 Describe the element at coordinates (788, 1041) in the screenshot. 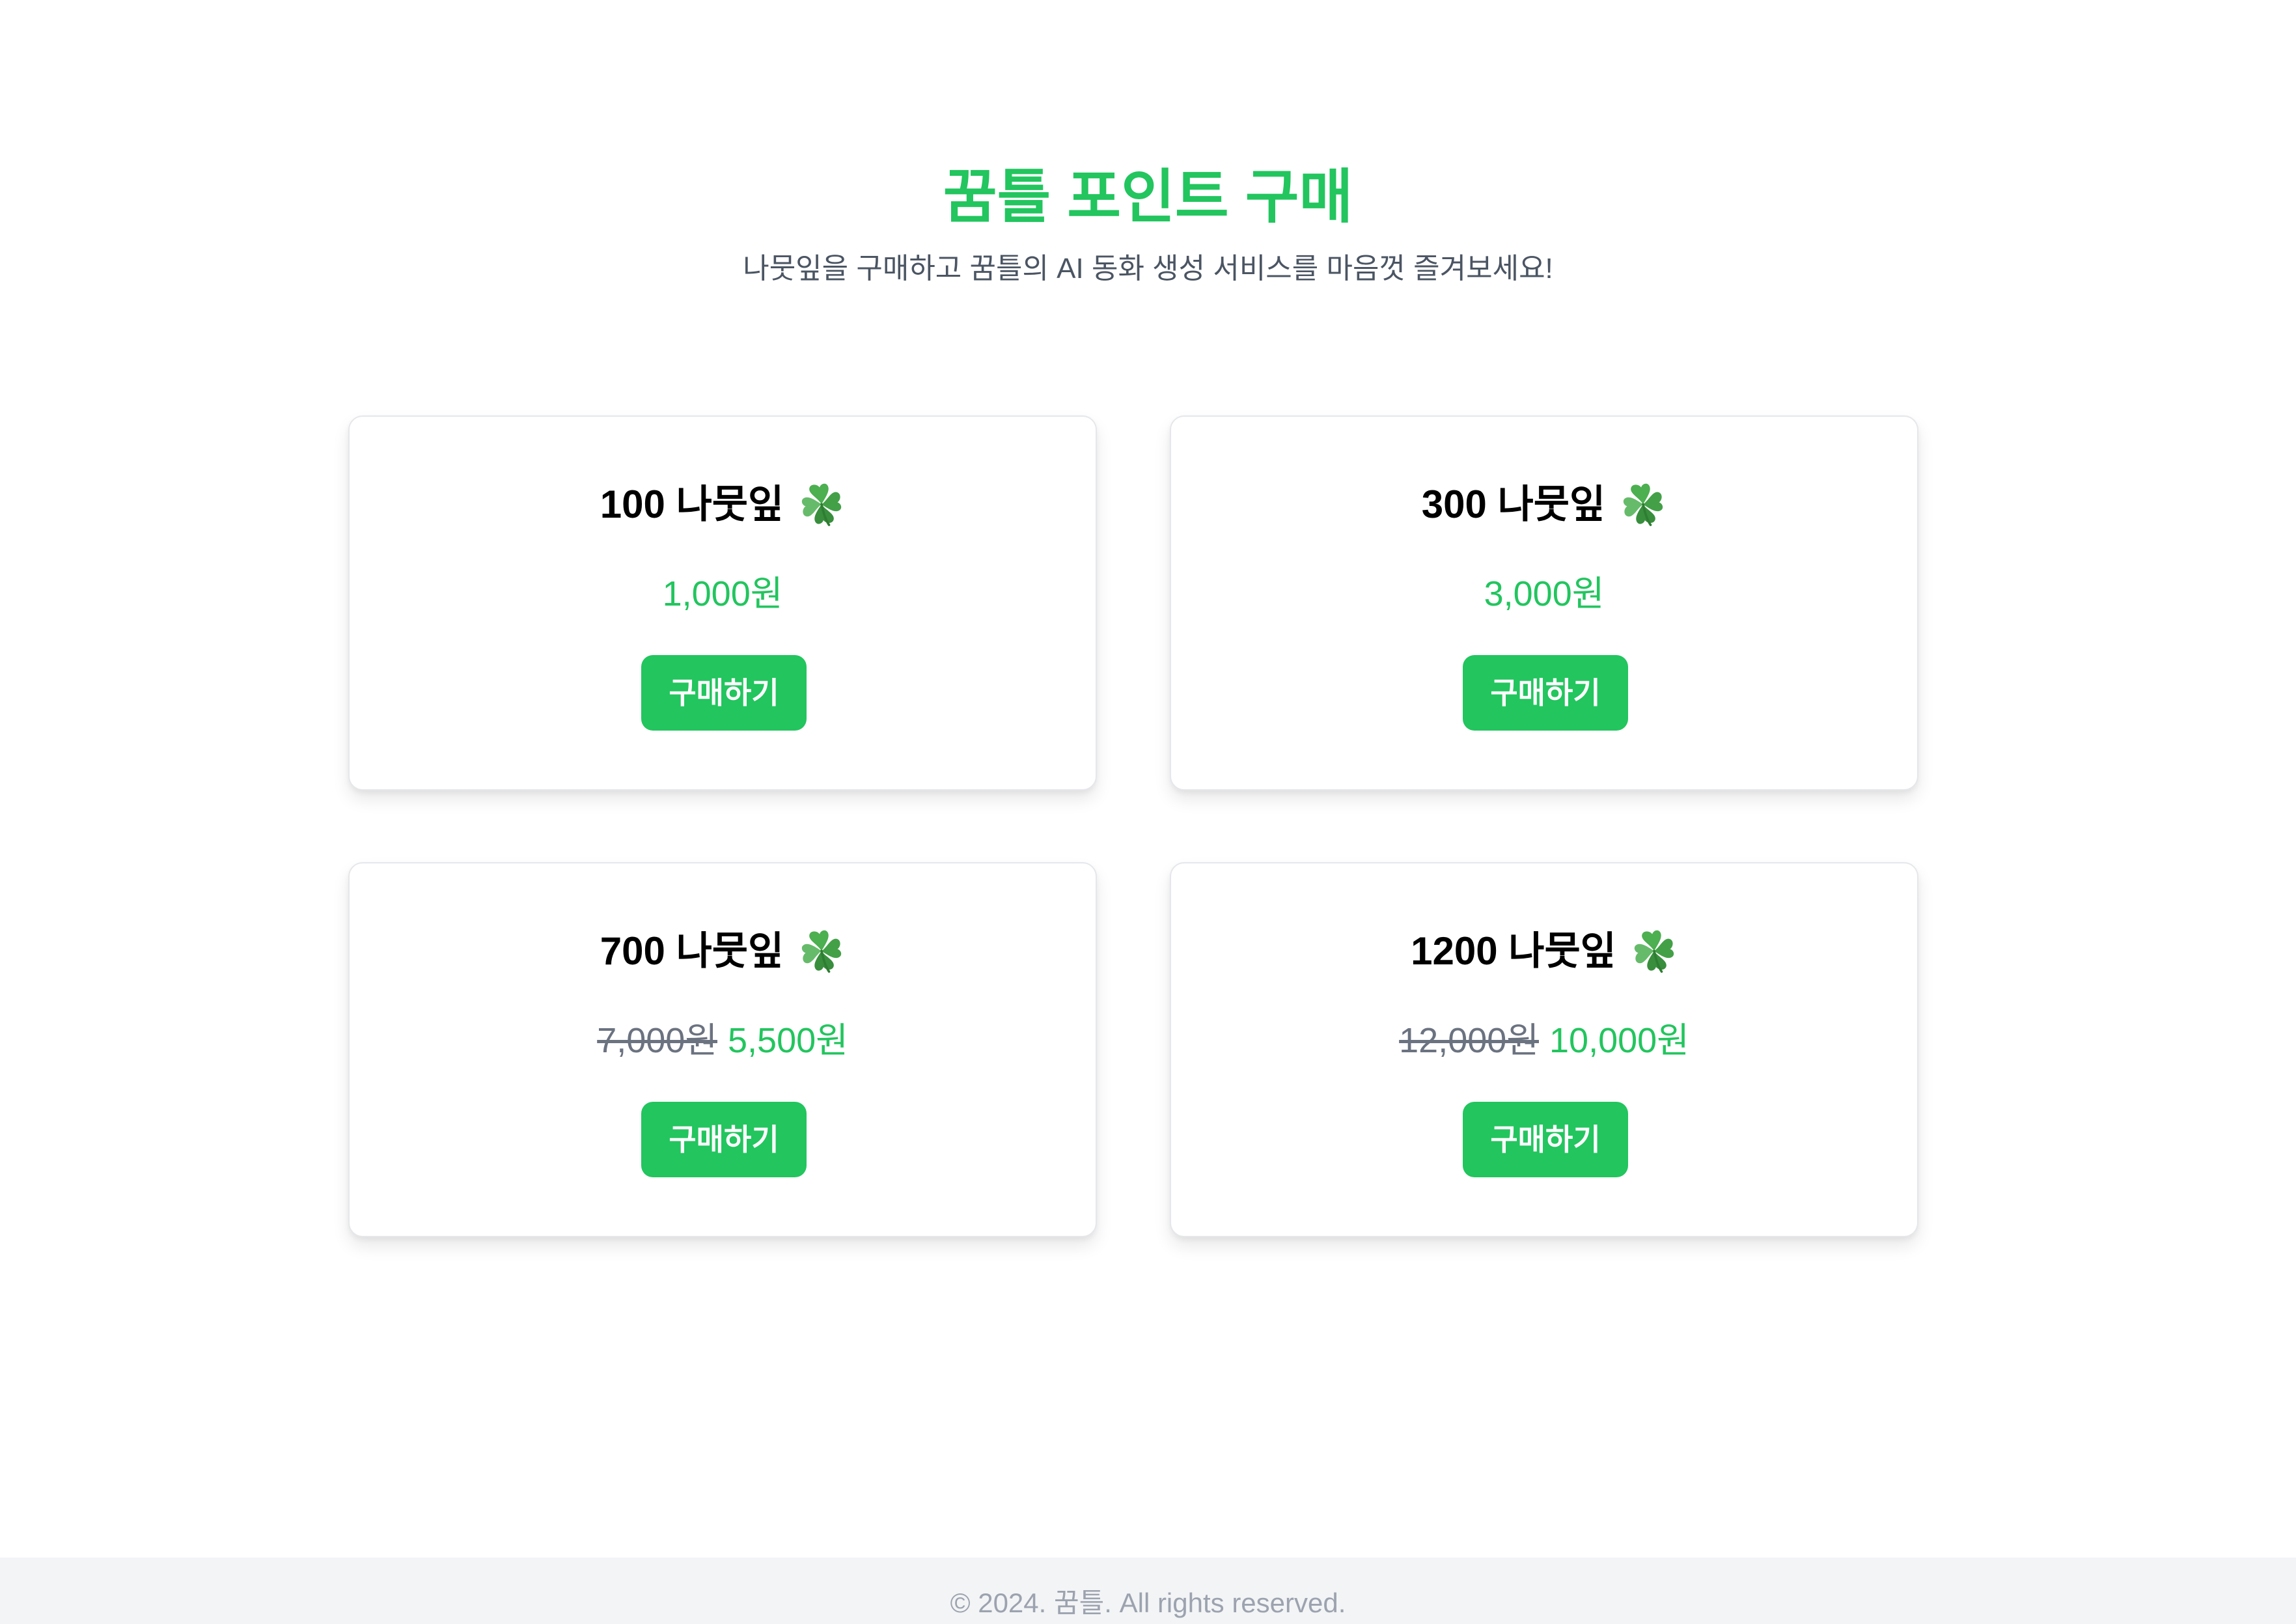

I see `discounted-price: 5,500원` at that location.